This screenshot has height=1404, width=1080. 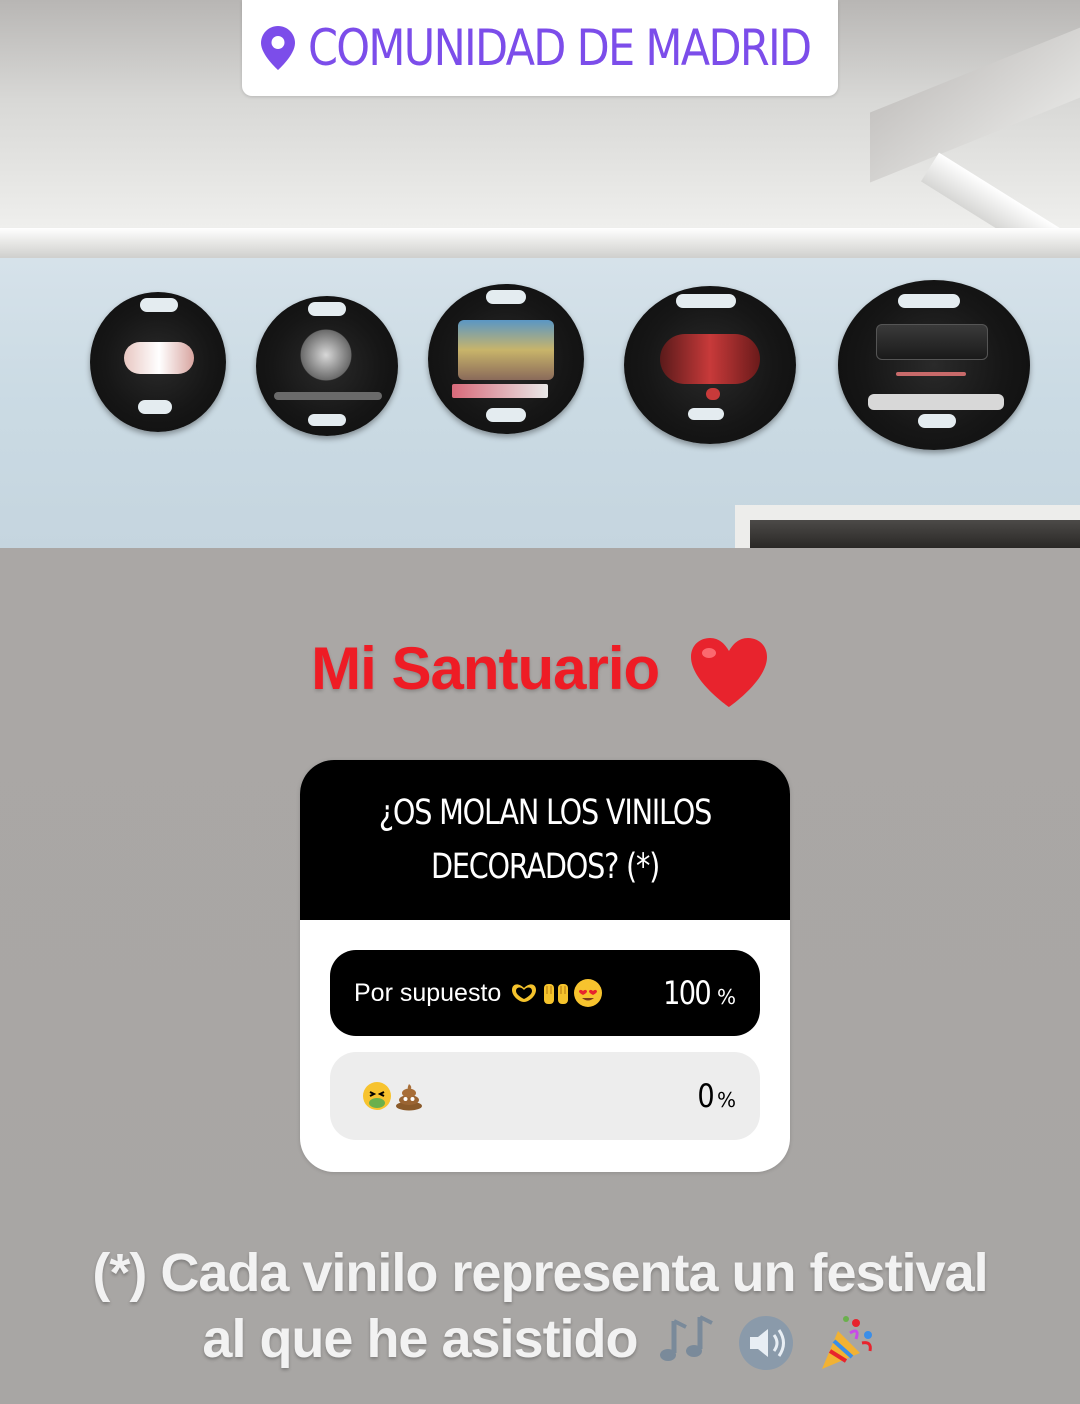 I want to click on doorway, so click(x=915, y=534).